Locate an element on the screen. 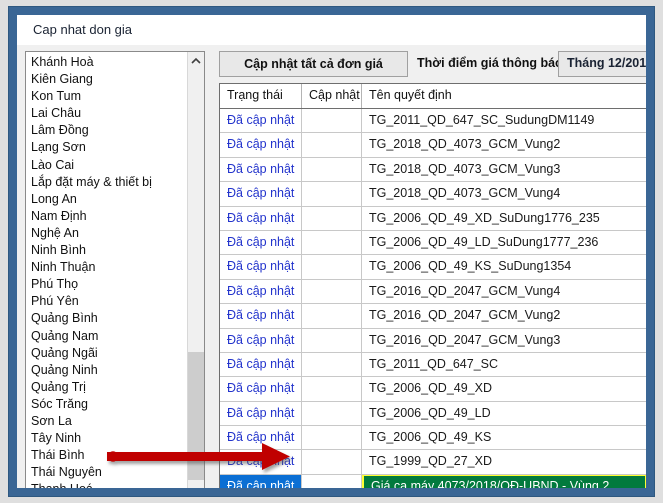 The image size is (663, 503). table-row: Đã cập nhật TG_2018_QD_4073_GCM_Vung2 is located at coordinates (433, 145).